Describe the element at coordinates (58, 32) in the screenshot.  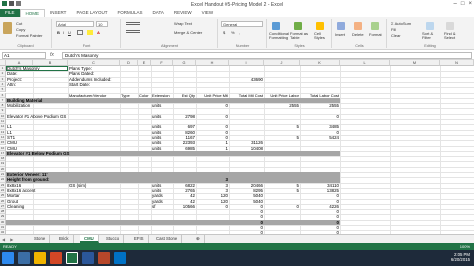
I see `bold-button: B` at that location.